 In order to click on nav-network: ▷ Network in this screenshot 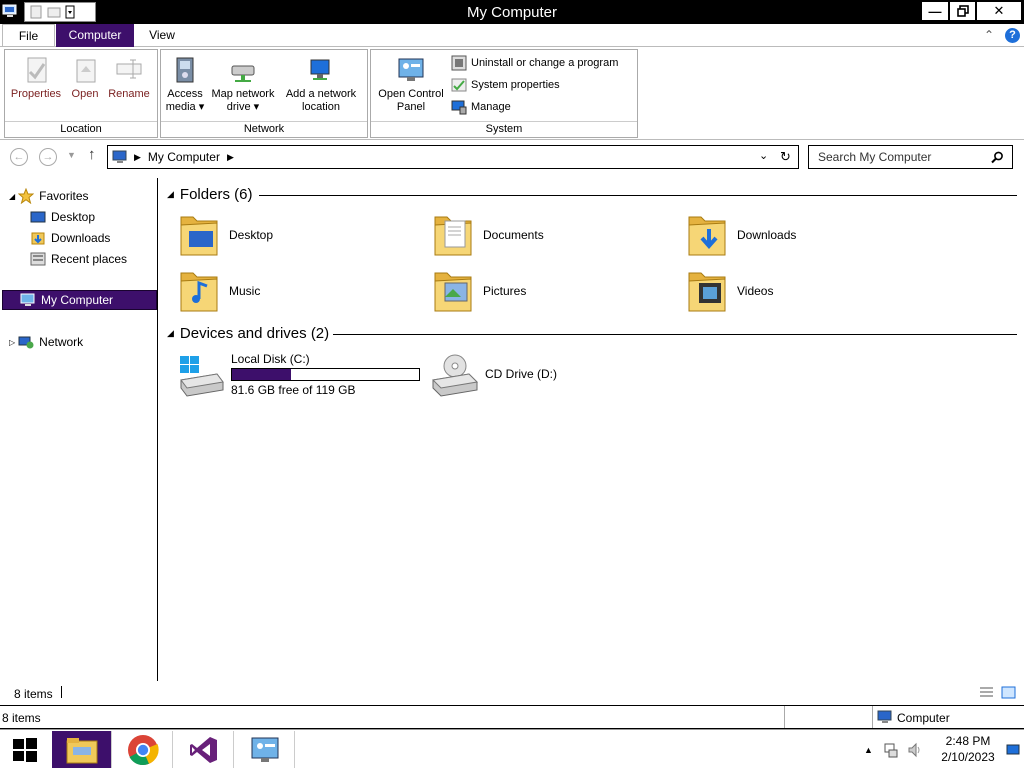, I will do `click(46, 342)`.